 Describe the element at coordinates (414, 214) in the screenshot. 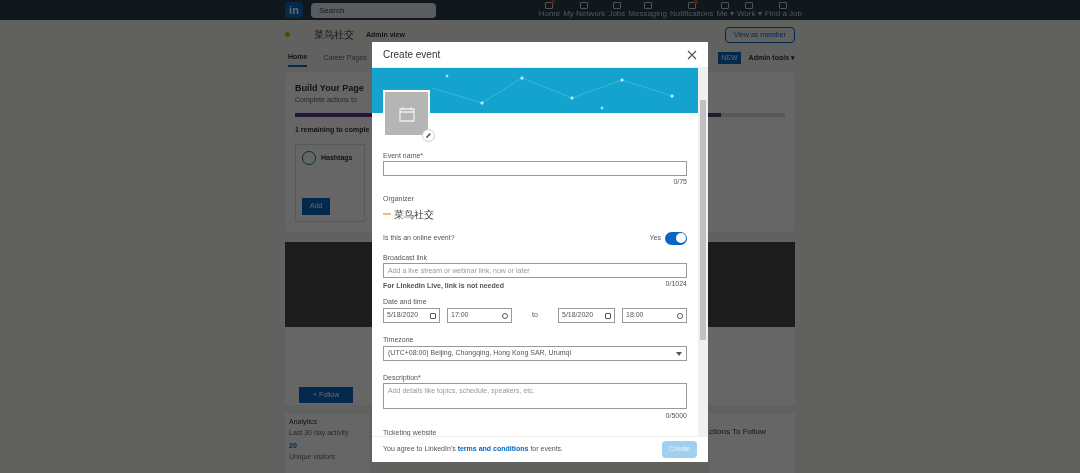

I see `organizer-name: 菜鸟社交` at that location.